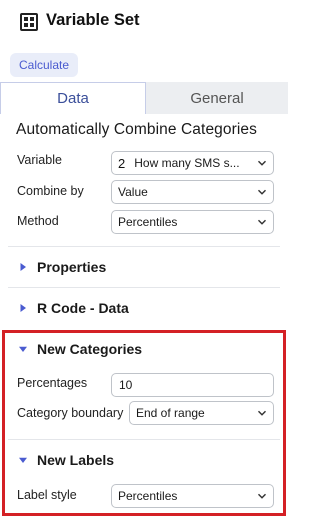  What do you see at coordinates (44, 65) in the screenshot?
I see `calculate-button: Calculate` at bounding box center [44, 65].